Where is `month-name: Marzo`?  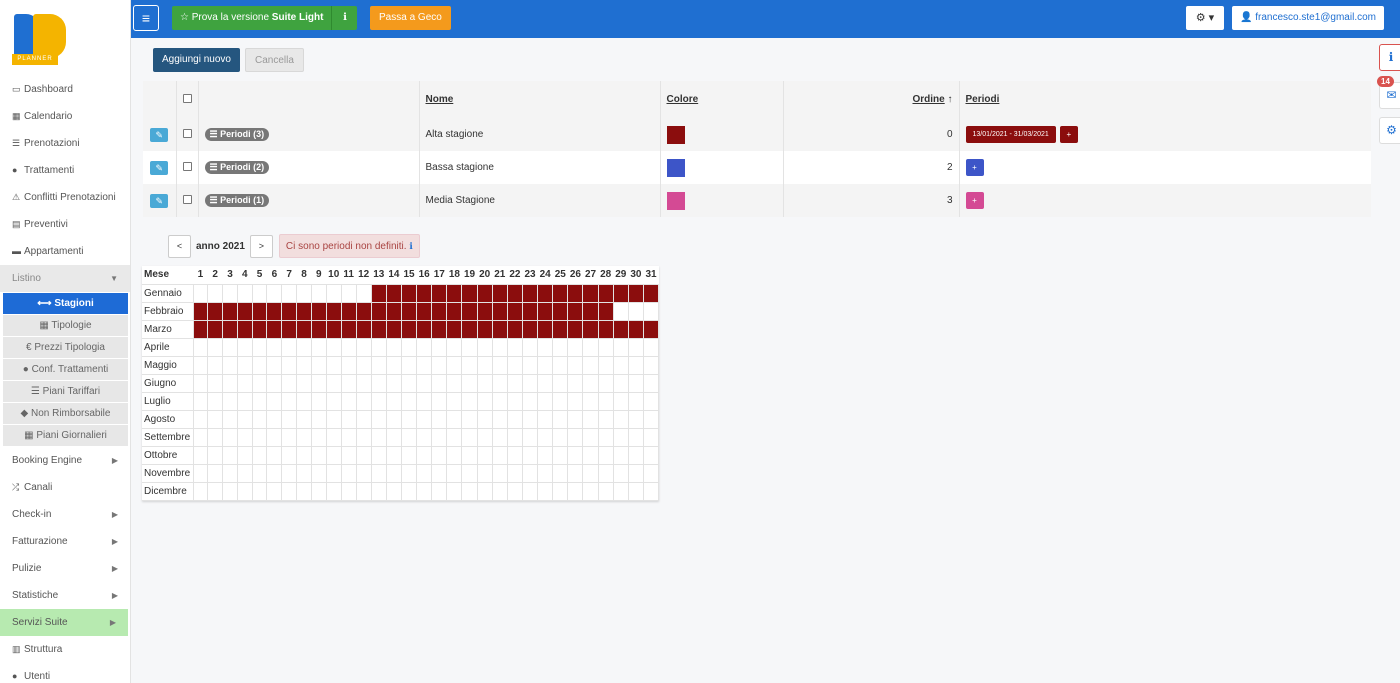
month-name: Marzo is located at coordinates (168, 329).